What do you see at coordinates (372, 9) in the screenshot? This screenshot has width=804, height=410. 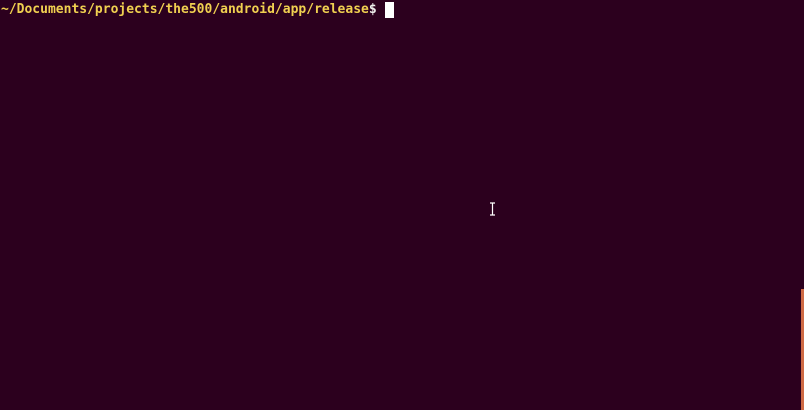 I see `prompt-symbol: $` at bounding box center [372, 9].